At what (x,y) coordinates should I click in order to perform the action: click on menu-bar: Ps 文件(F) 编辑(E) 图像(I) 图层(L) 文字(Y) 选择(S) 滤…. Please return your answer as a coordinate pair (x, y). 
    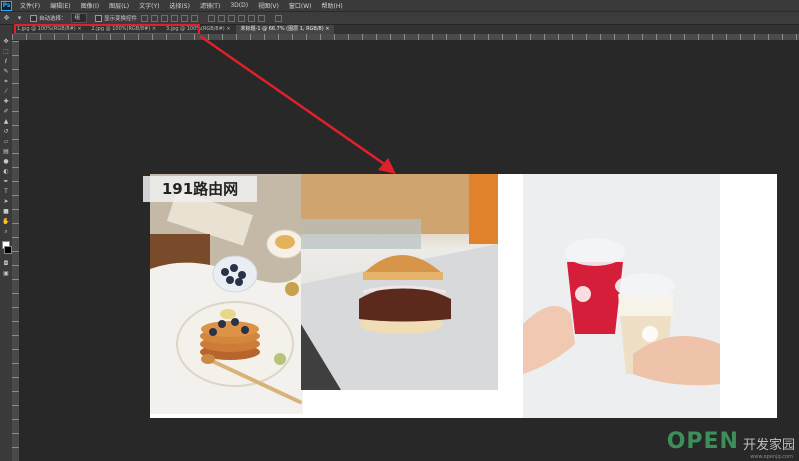
    Looking at the image, I should click on (399, 5).